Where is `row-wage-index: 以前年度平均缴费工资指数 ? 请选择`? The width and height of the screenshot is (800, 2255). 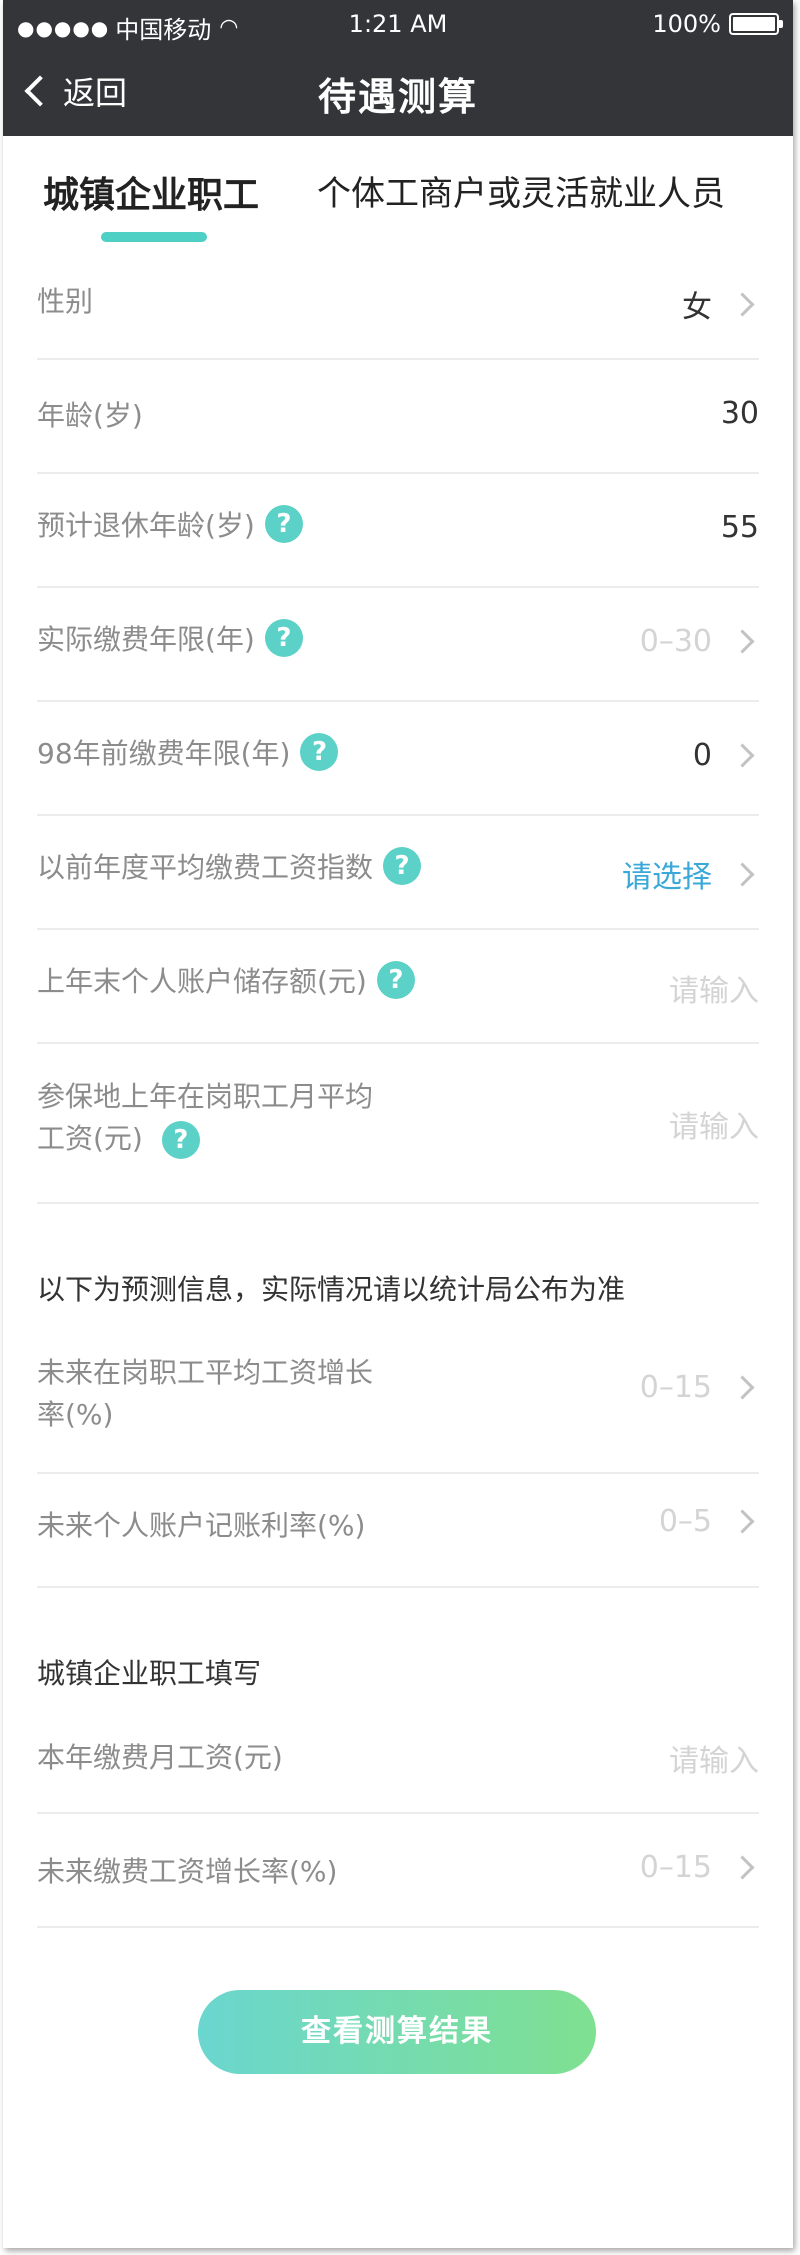 row-wage-index: 以前年度平均缴费工资指数 ? 请选择 is located at coordinates (398, 873).